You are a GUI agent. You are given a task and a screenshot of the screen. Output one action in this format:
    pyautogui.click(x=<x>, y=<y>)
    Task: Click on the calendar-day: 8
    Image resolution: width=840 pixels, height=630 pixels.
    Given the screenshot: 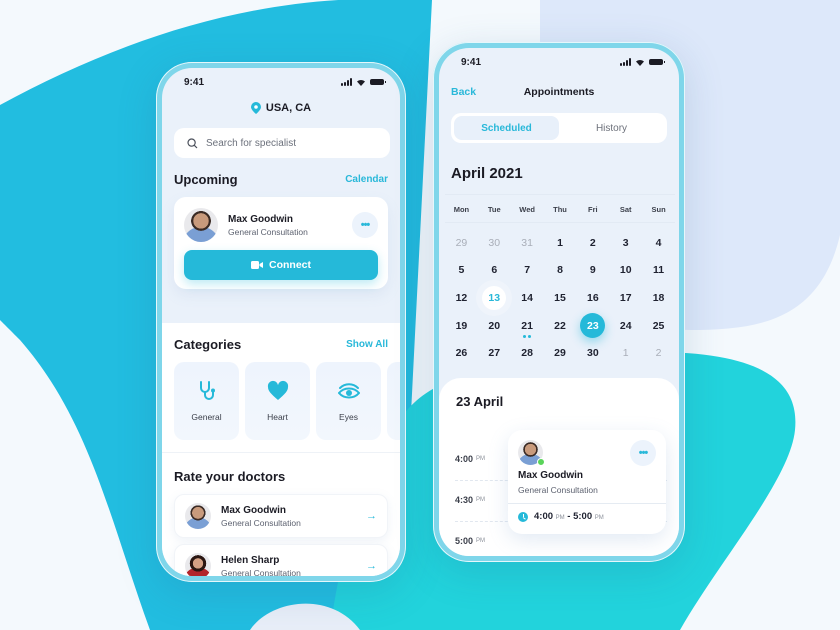 What is the action you would take?
    pyautogui.click(x=560, y=271)
    